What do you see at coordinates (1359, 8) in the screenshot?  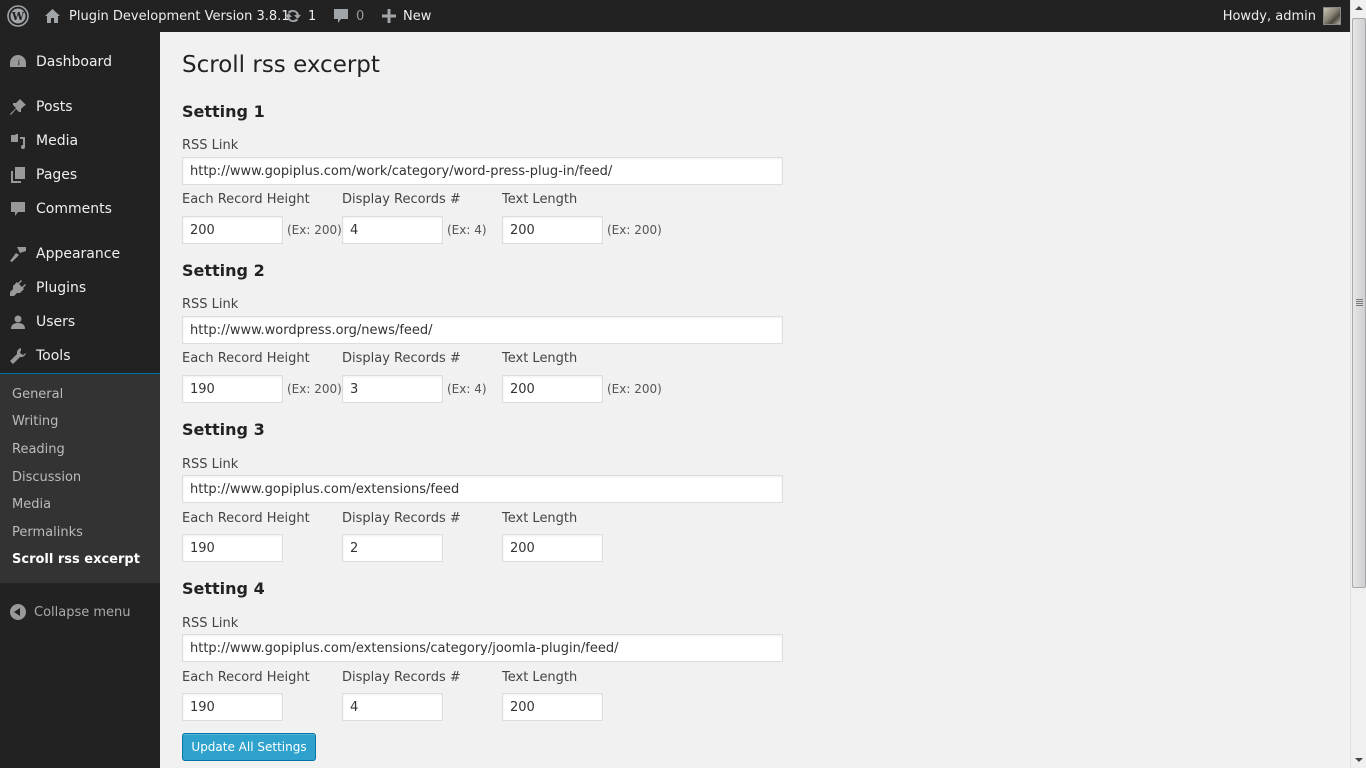 I see `scroll-up-arrow-icon` at bounding box center [1359, 8].